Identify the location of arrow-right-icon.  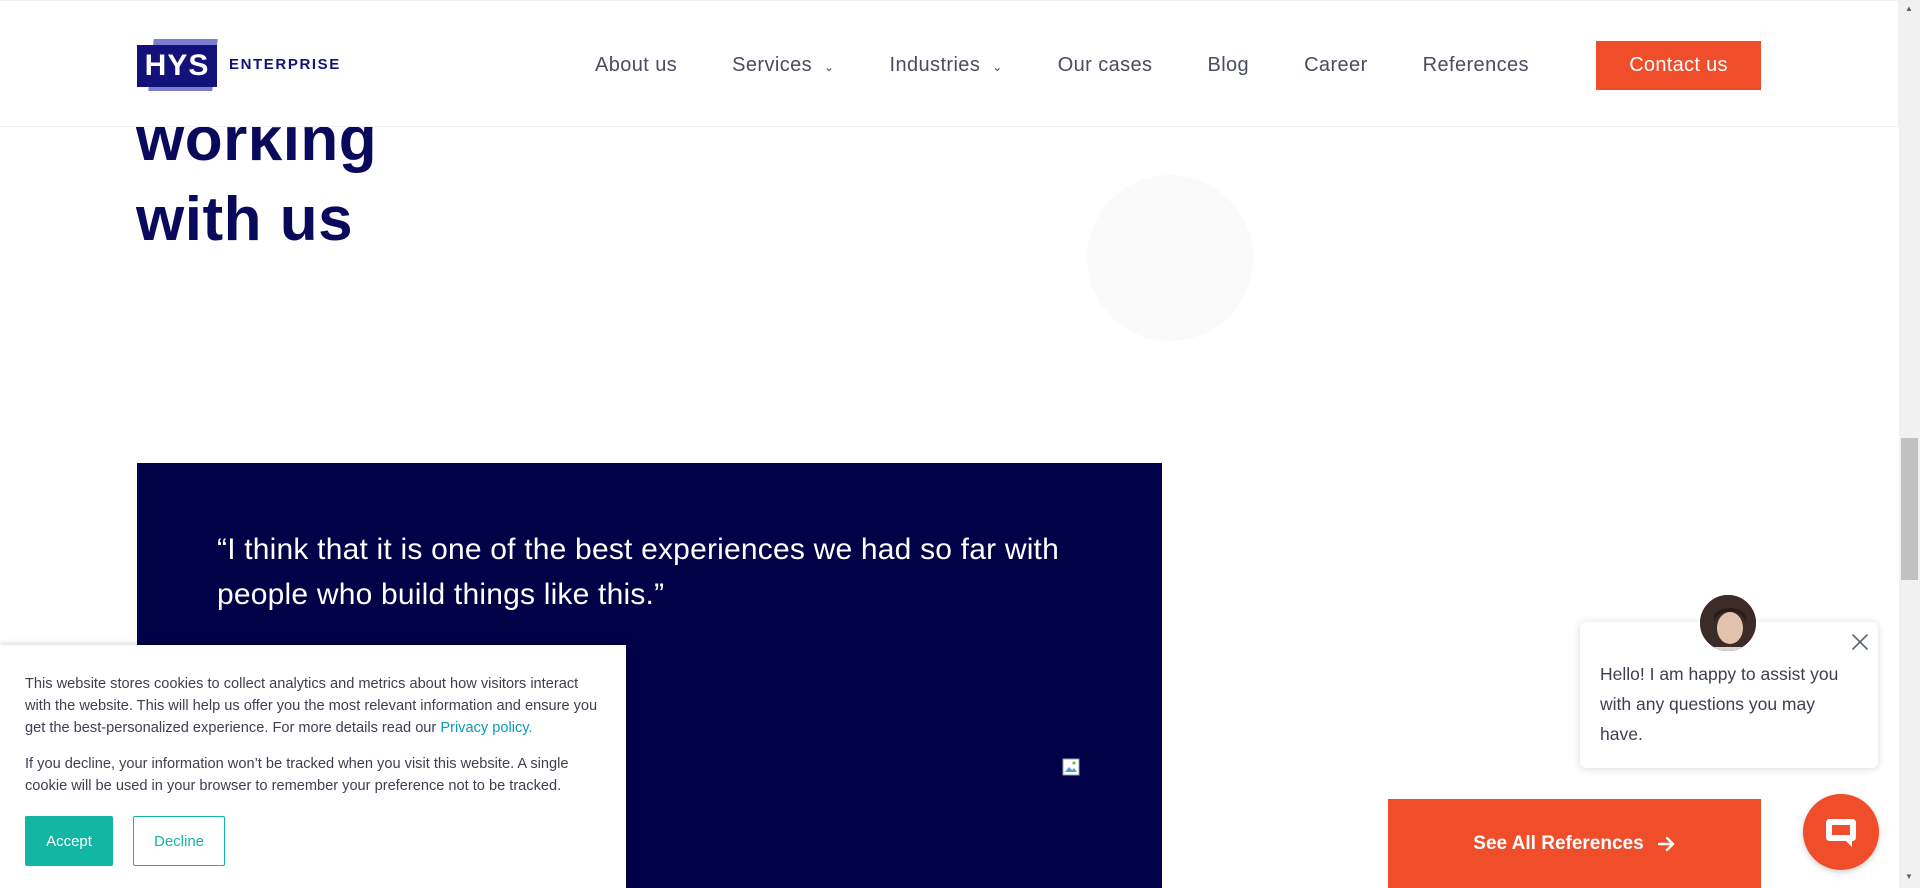
(1665, 843).